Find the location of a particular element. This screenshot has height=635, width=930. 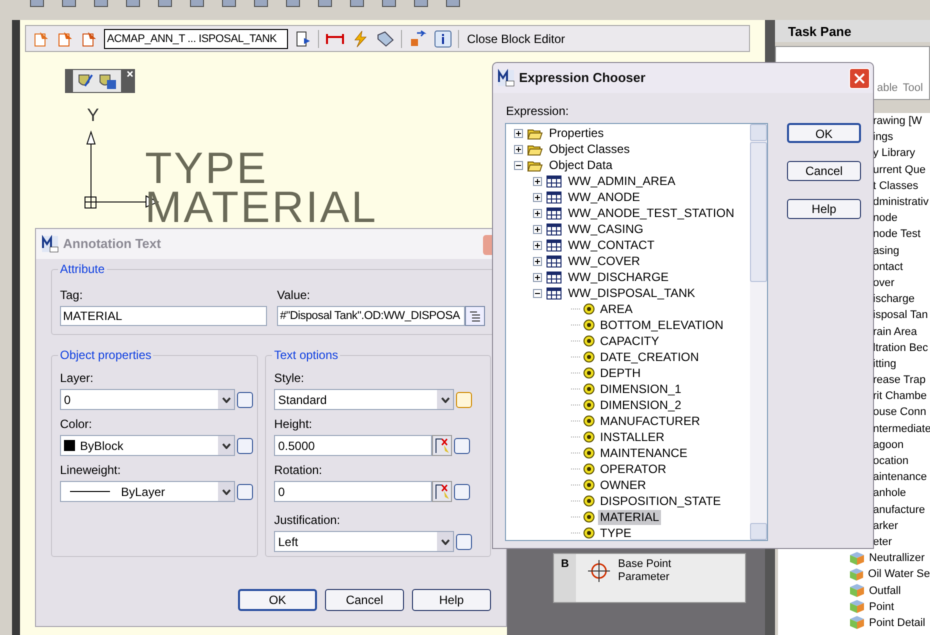

tree-item: anufacture is located at coordinates (899, 509).